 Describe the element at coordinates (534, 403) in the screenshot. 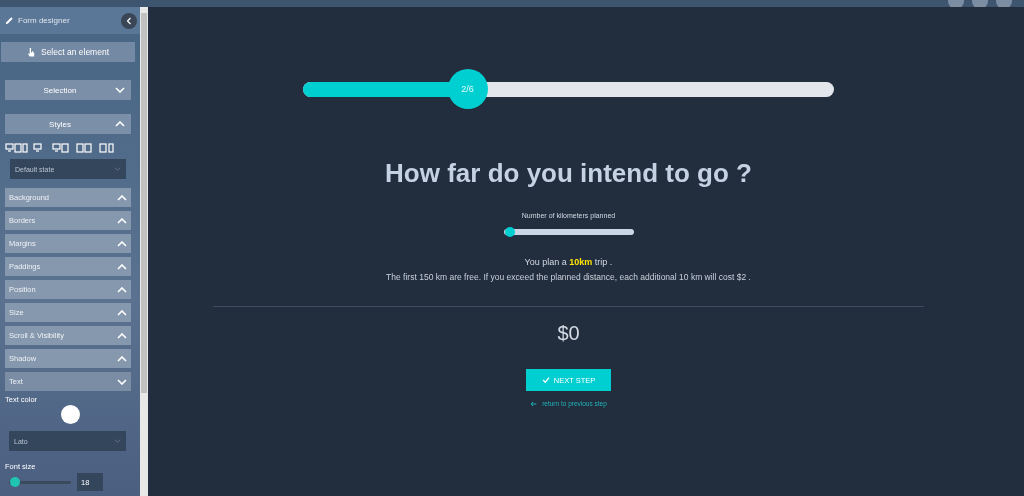

I see `arrow-left-icon` at that location.